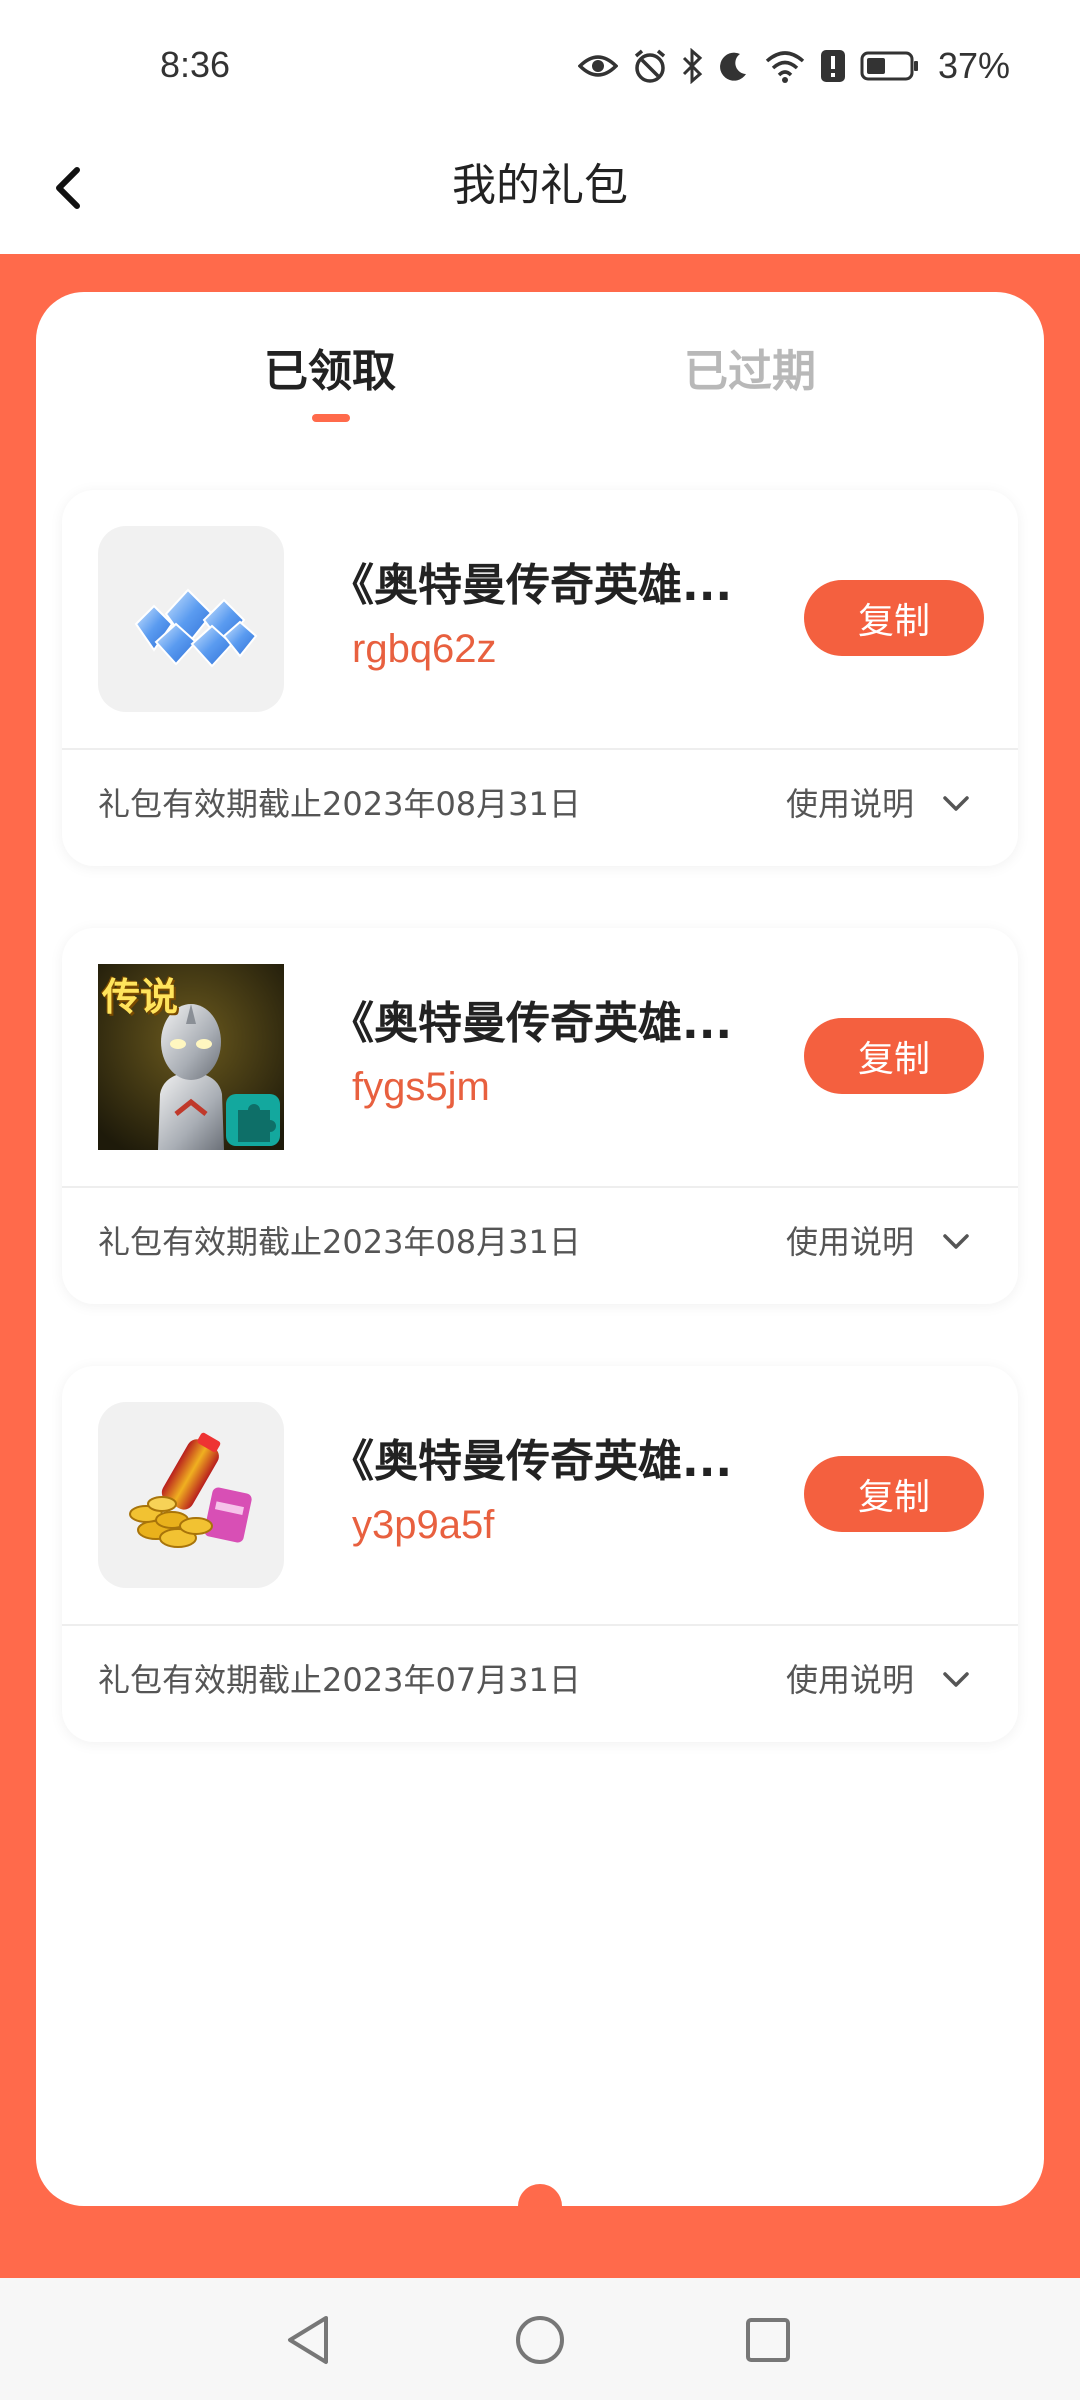 Image resolution: width=1080 pixels, height=2400 pixels. Describe the element at coordinates (190, 1490) in the screenshot. I see `gold-coins-icon` at that location.